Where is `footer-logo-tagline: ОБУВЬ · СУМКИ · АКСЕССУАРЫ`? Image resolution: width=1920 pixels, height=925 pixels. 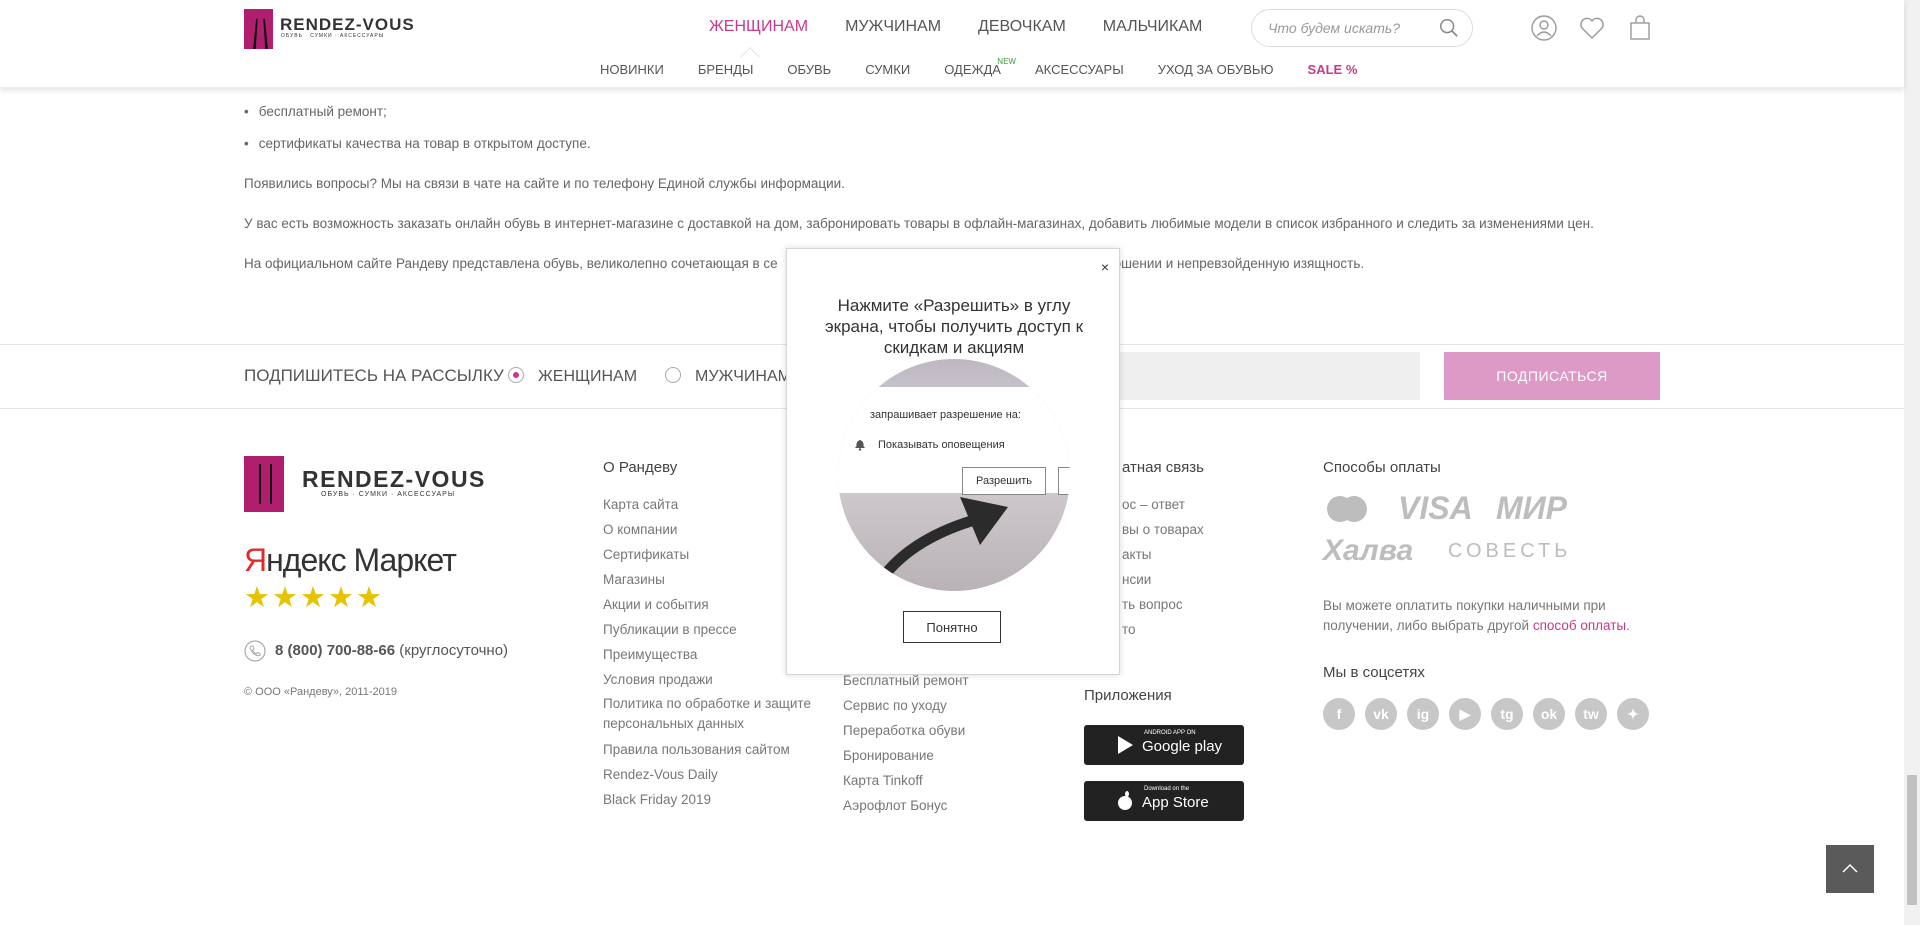 footer-logo-tagline: ОБУВЬ · СУМКИ · АКСЕССУАРЫ is located at coordinates (388, 494).